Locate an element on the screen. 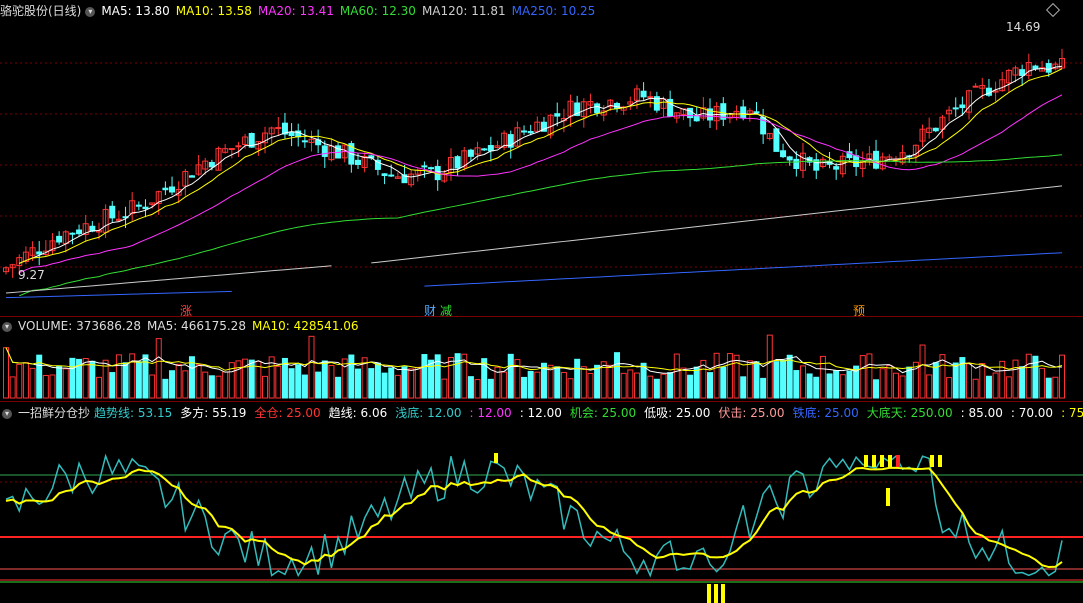  bottom-signal-bar is located at coordinates (723, 593).